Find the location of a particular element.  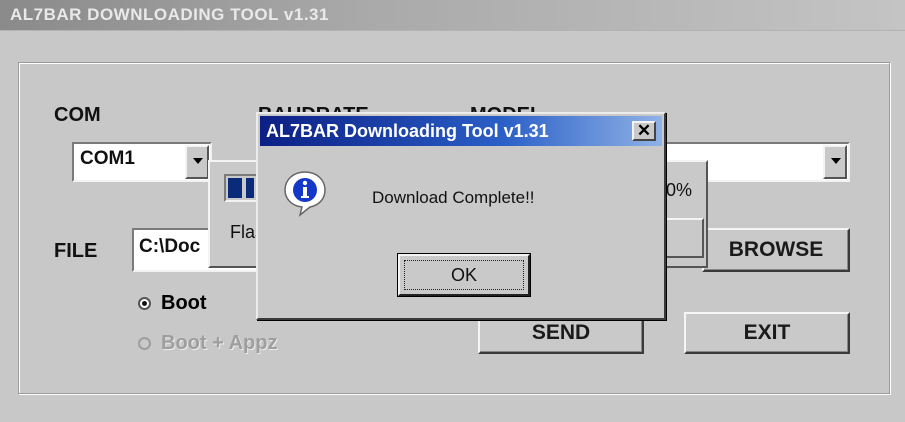

progress-percent: 0% is located at coordinates (679, 190).